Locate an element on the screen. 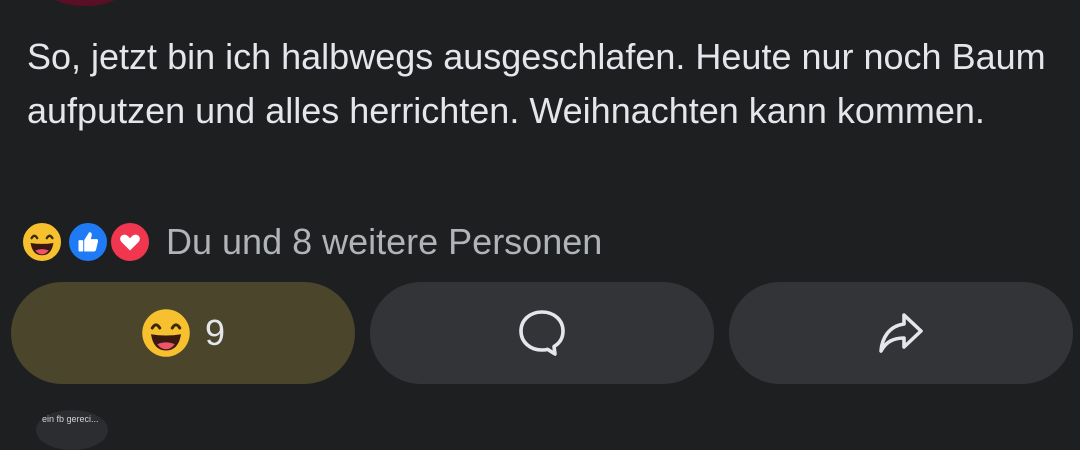 The height and width of the screenshot is (450, 1080). comment-bubble-icon is located at coordinates (542, 333).